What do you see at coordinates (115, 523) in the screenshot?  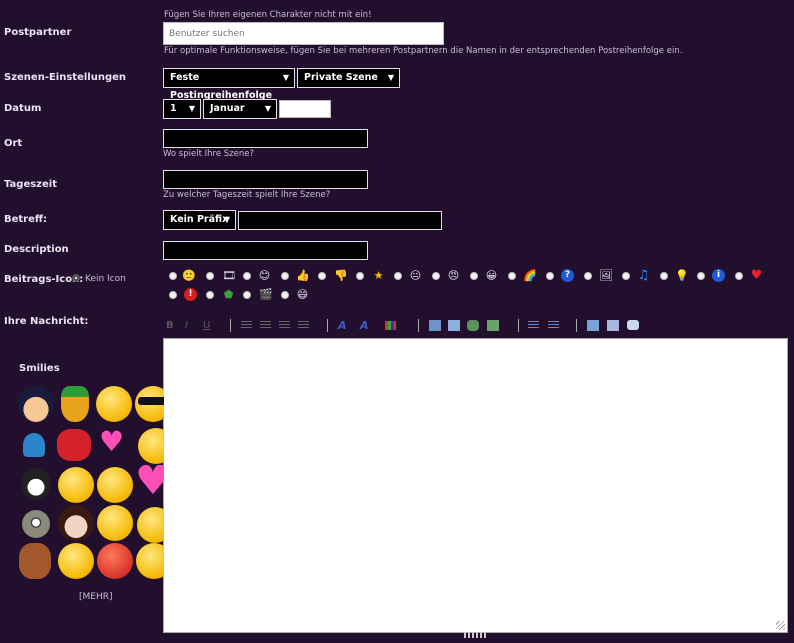 I see `happy-smiley` at bounding box center [115, 523].